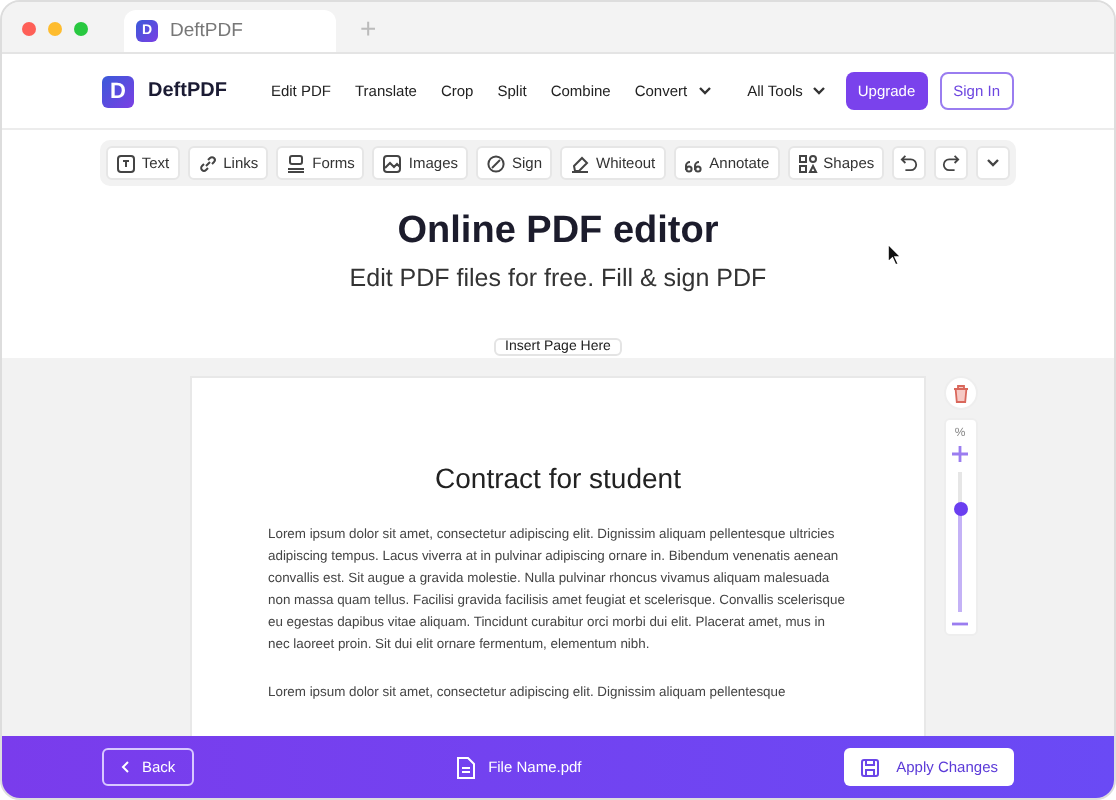  Describe the element at coordinates (870, 767) in the screenshot. I see `save-icon` at that location.